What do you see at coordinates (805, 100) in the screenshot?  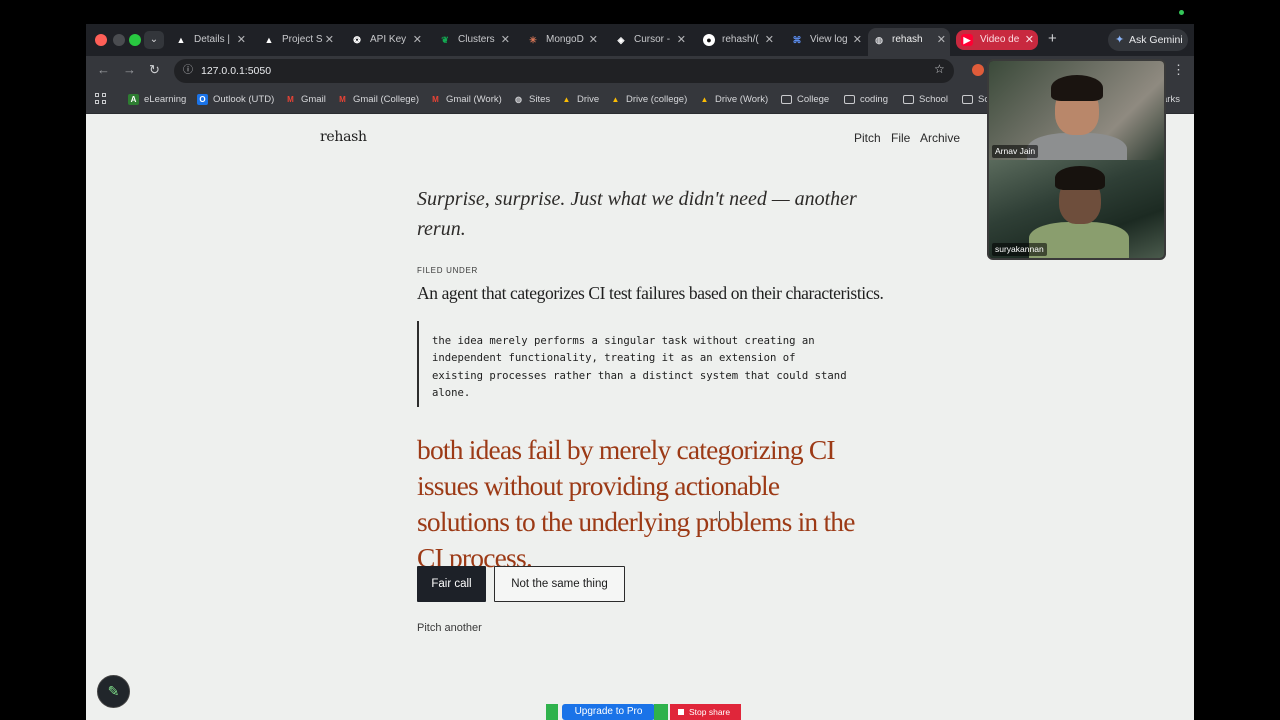 I see `bookmark-folder-college: College` at bounding box center [805, 100].